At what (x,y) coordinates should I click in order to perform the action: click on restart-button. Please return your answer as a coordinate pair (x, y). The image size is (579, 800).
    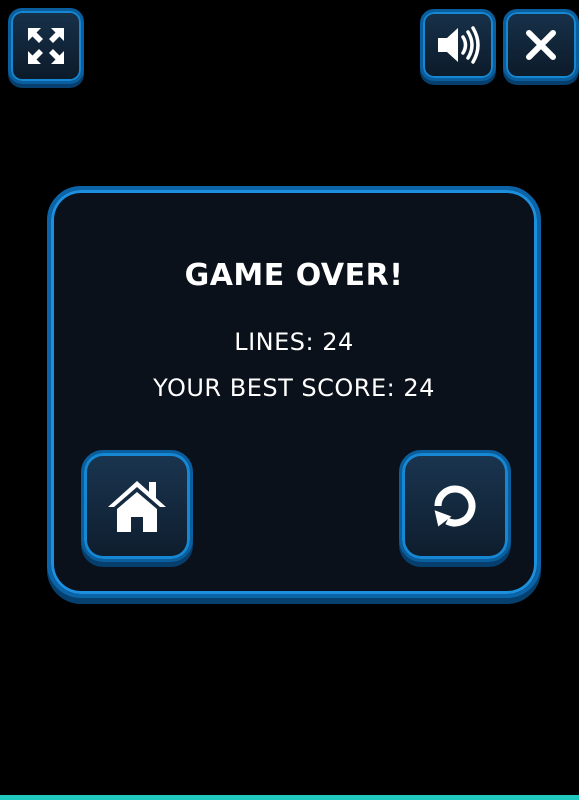
    Looking at the image, I should click on (455, 506).